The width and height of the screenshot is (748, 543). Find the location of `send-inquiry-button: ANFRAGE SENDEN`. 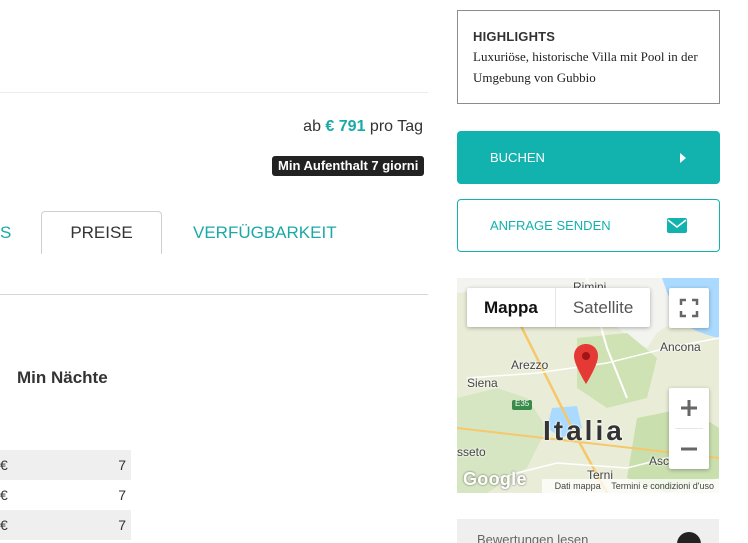

send-inquiry-button: ANFRAGE SENDEN is located at coordinates (588, 225).